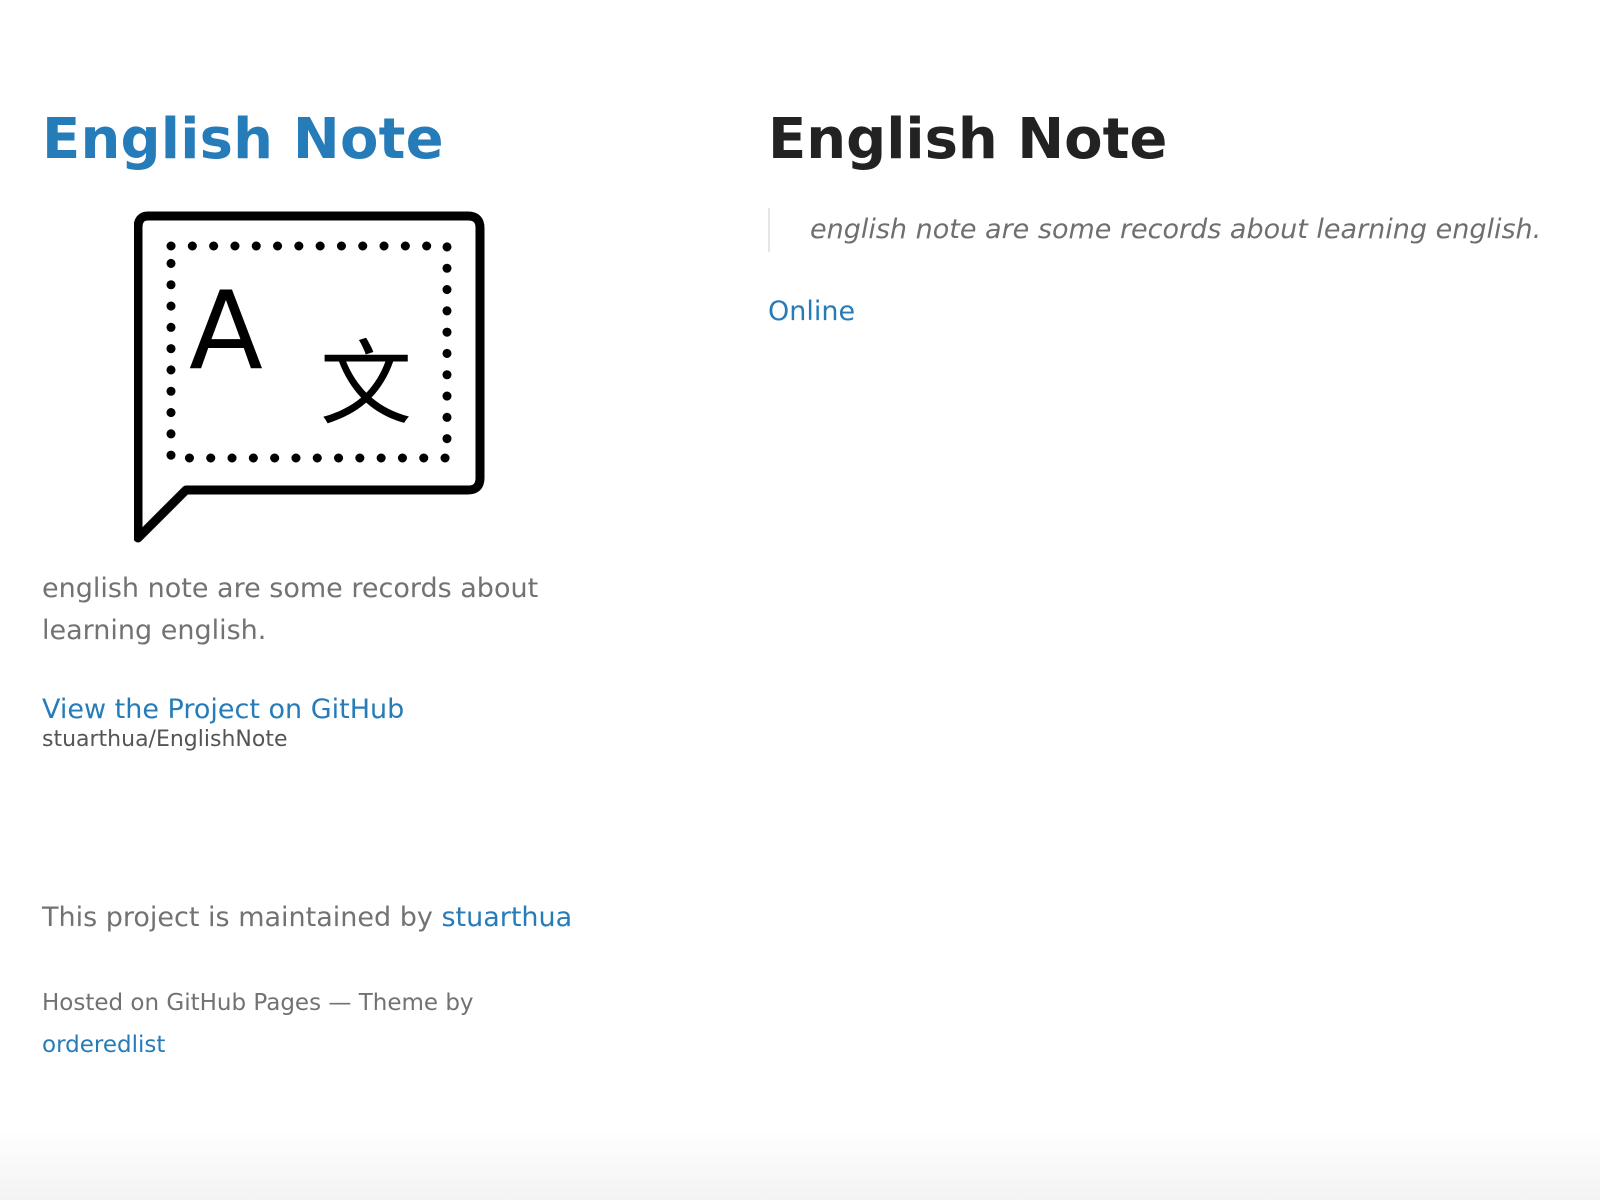 Image resolution: width=1600 pixels, height=1200 pixels. Describe the element at coordinates (313, 380) in the screenshot. I see `translate-speech-bubble-icon: A 文` at that location.